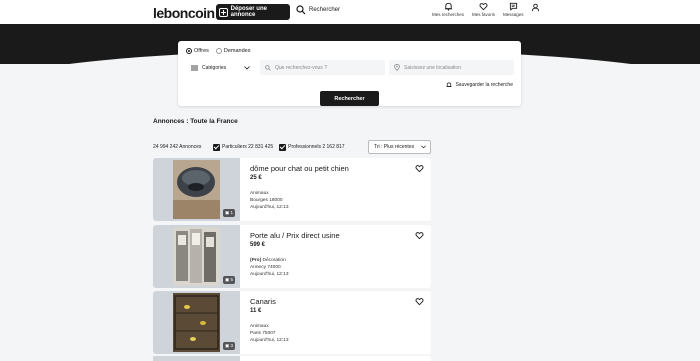  I want to click on nav-account, so click(535, 8).